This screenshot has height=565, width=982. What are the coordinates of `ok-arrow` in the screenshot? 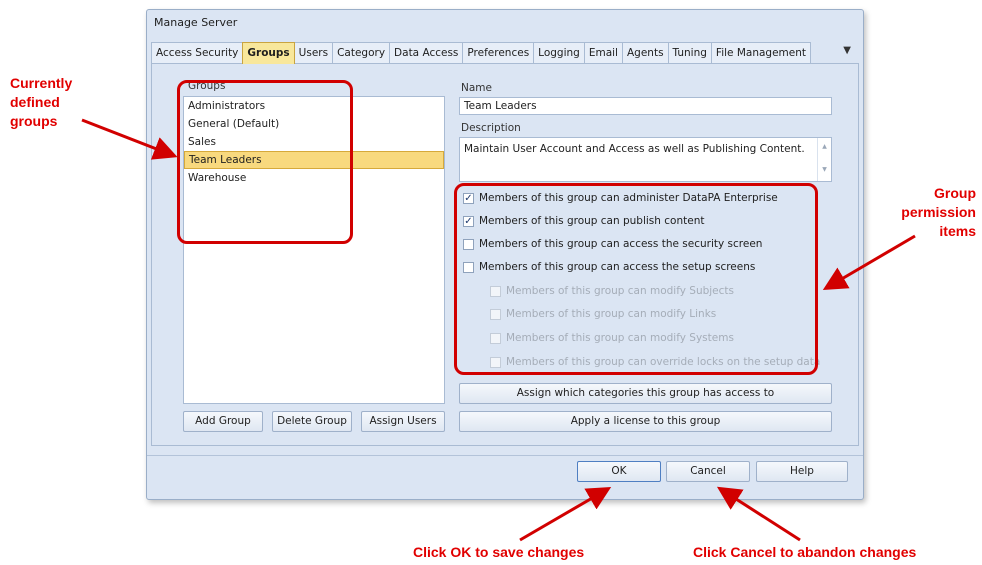 It's located at (565, 514).